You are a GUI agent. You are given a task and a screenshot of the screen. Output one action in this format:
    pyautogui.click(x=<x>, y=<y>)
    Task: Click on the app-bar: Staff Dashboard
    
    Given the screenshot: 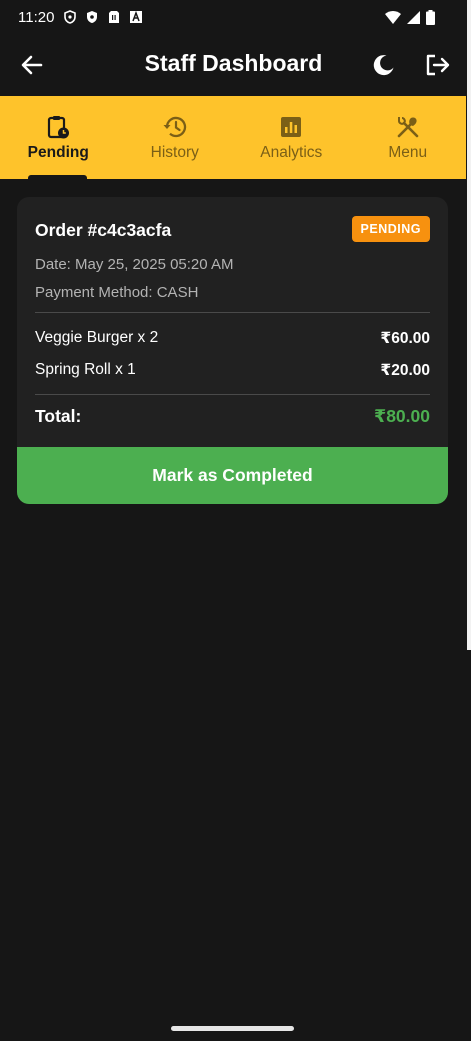 What is the action you would take?
    pyautogui.click(x=233, y=65)
    